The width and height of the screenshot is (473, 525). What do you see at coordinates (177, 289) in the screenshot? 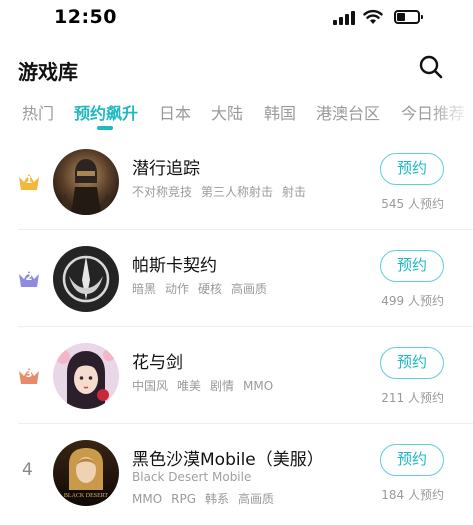
I see `game-tag: 动作` at bounding box center [177, 289].